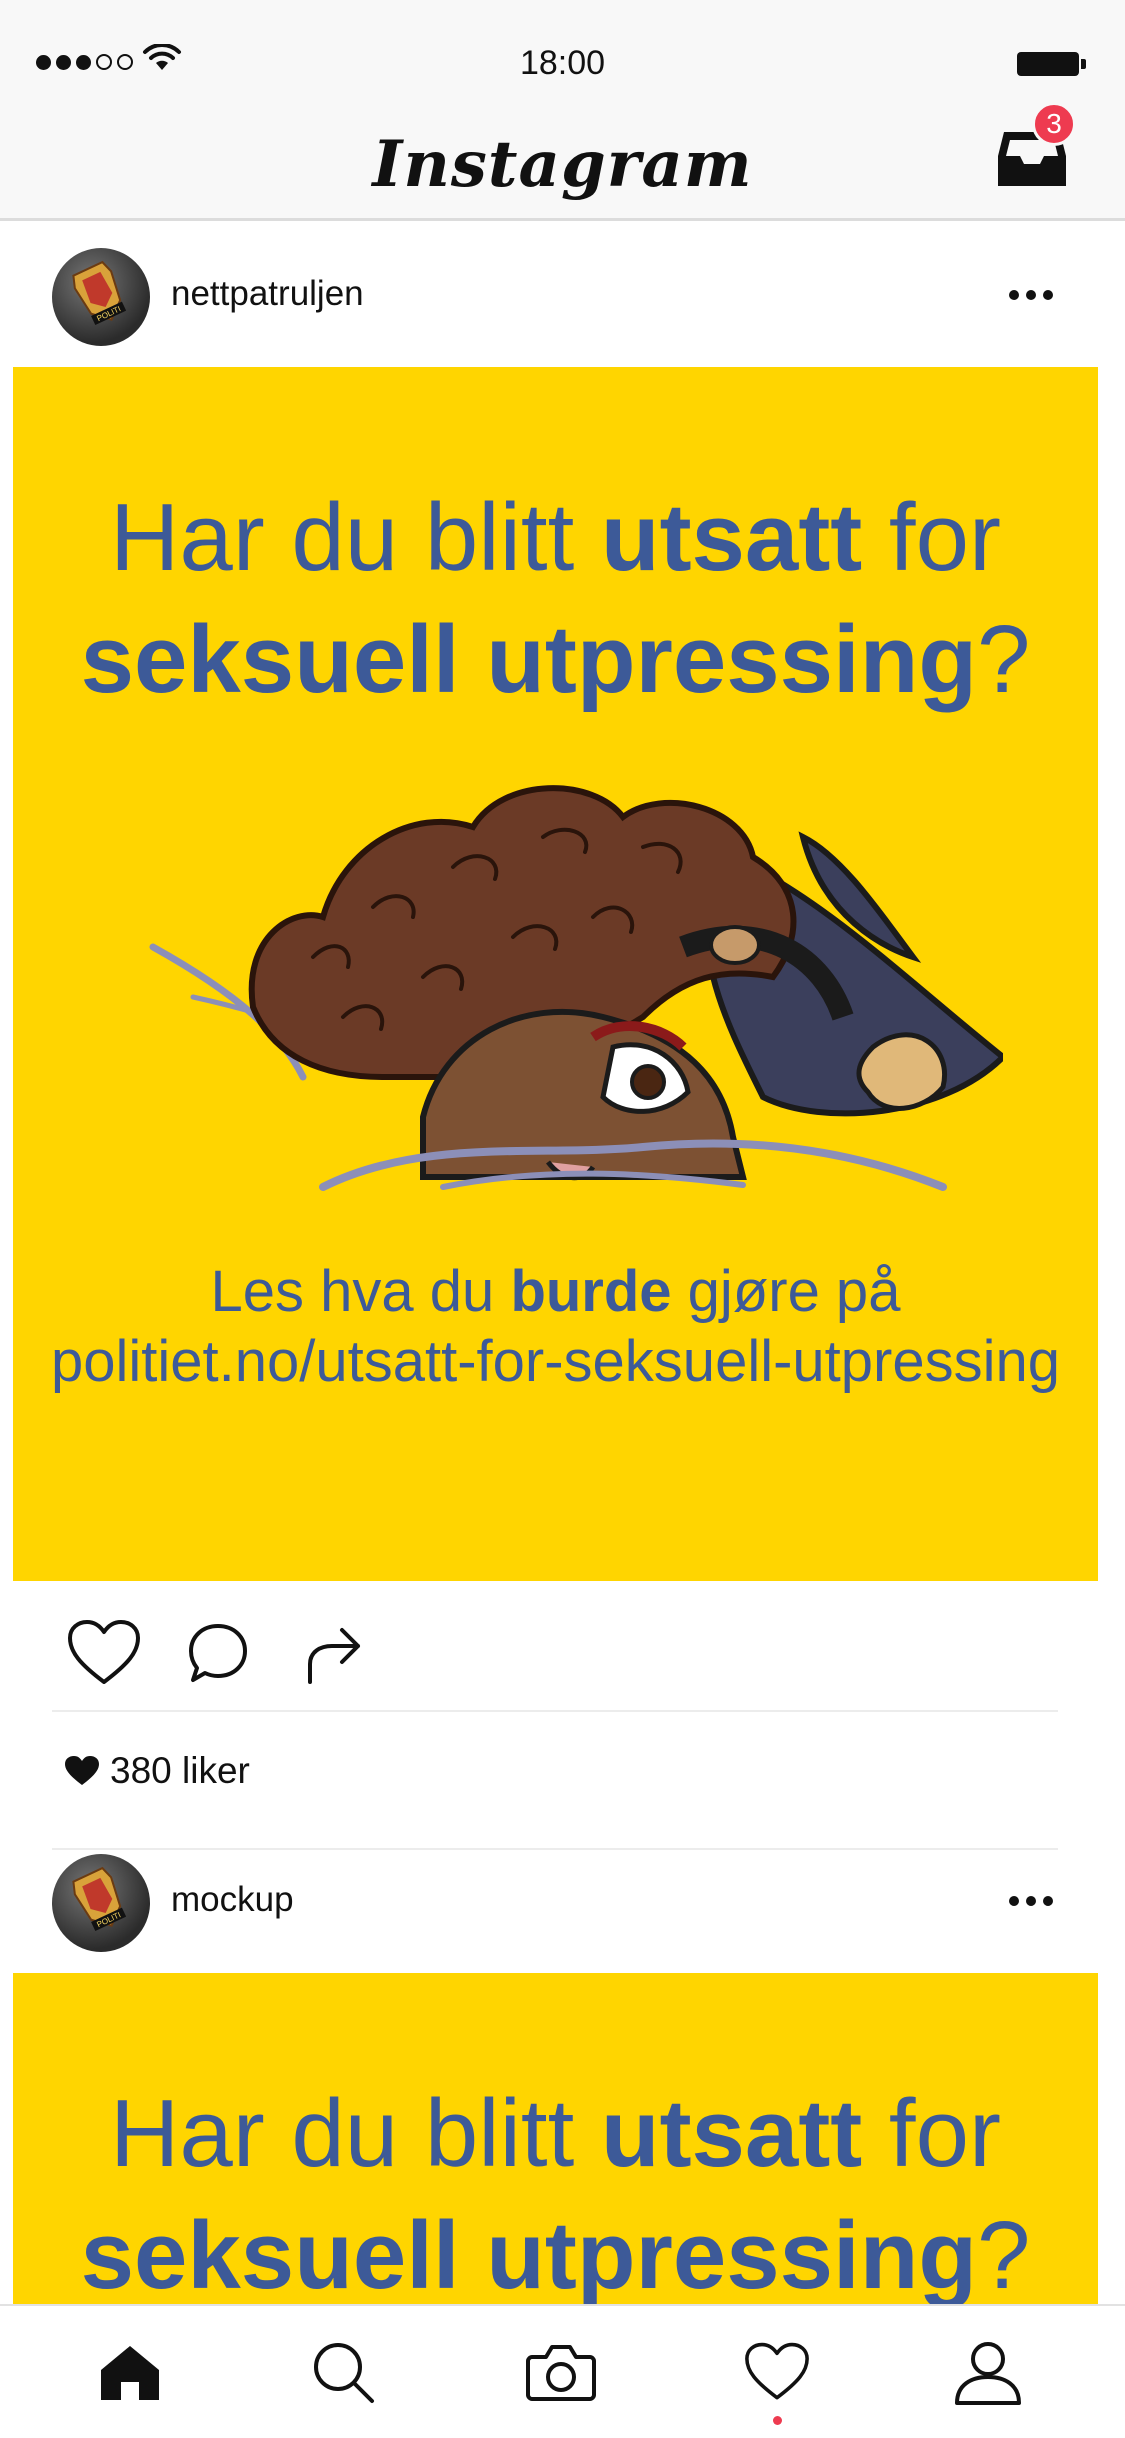 The height and width of the screenshot is (2438, 1125). I want to click on post-header: POLITI mockup, so click(562, 1904).